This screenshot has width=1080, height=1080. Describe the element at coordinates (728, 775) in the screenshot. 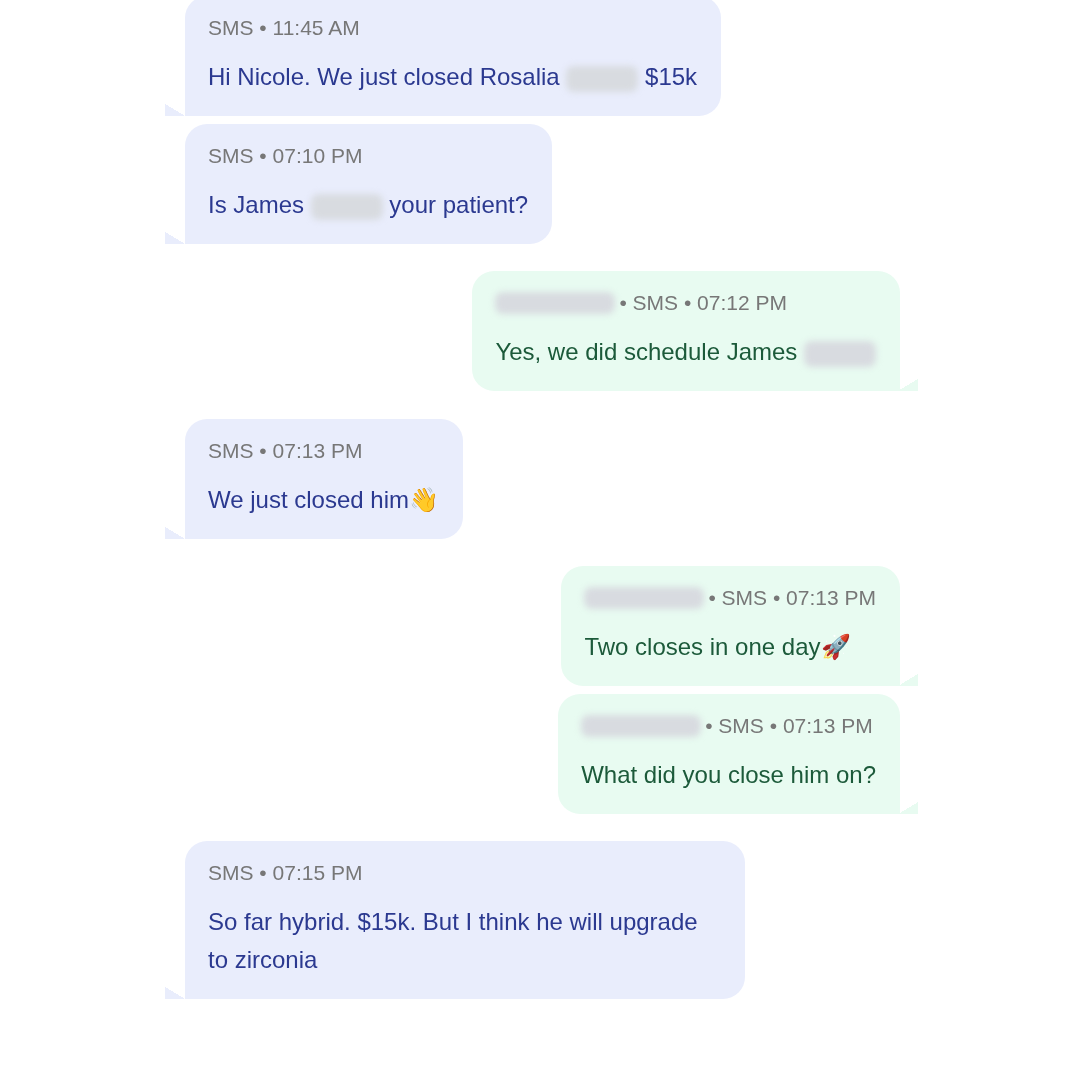

I see `message-text: What did you close him on?` at that location.